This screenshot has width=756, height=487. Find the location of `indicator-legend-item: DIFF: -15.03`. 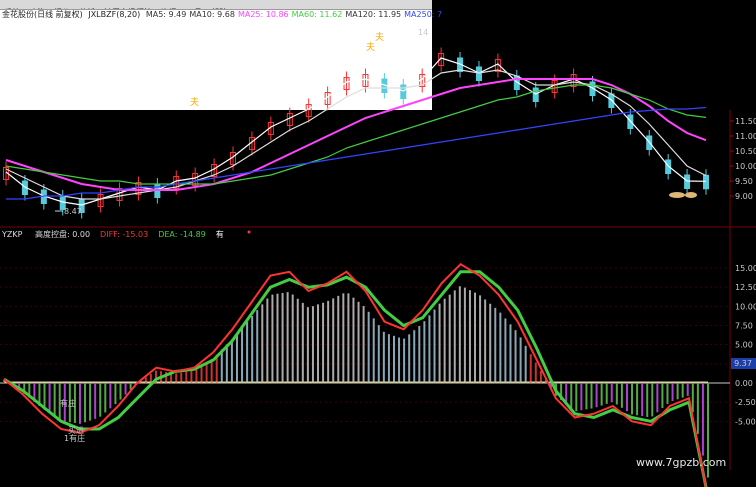

indicator-legend-item: DIFF: -15.03 is located at coordinates (124, 234).